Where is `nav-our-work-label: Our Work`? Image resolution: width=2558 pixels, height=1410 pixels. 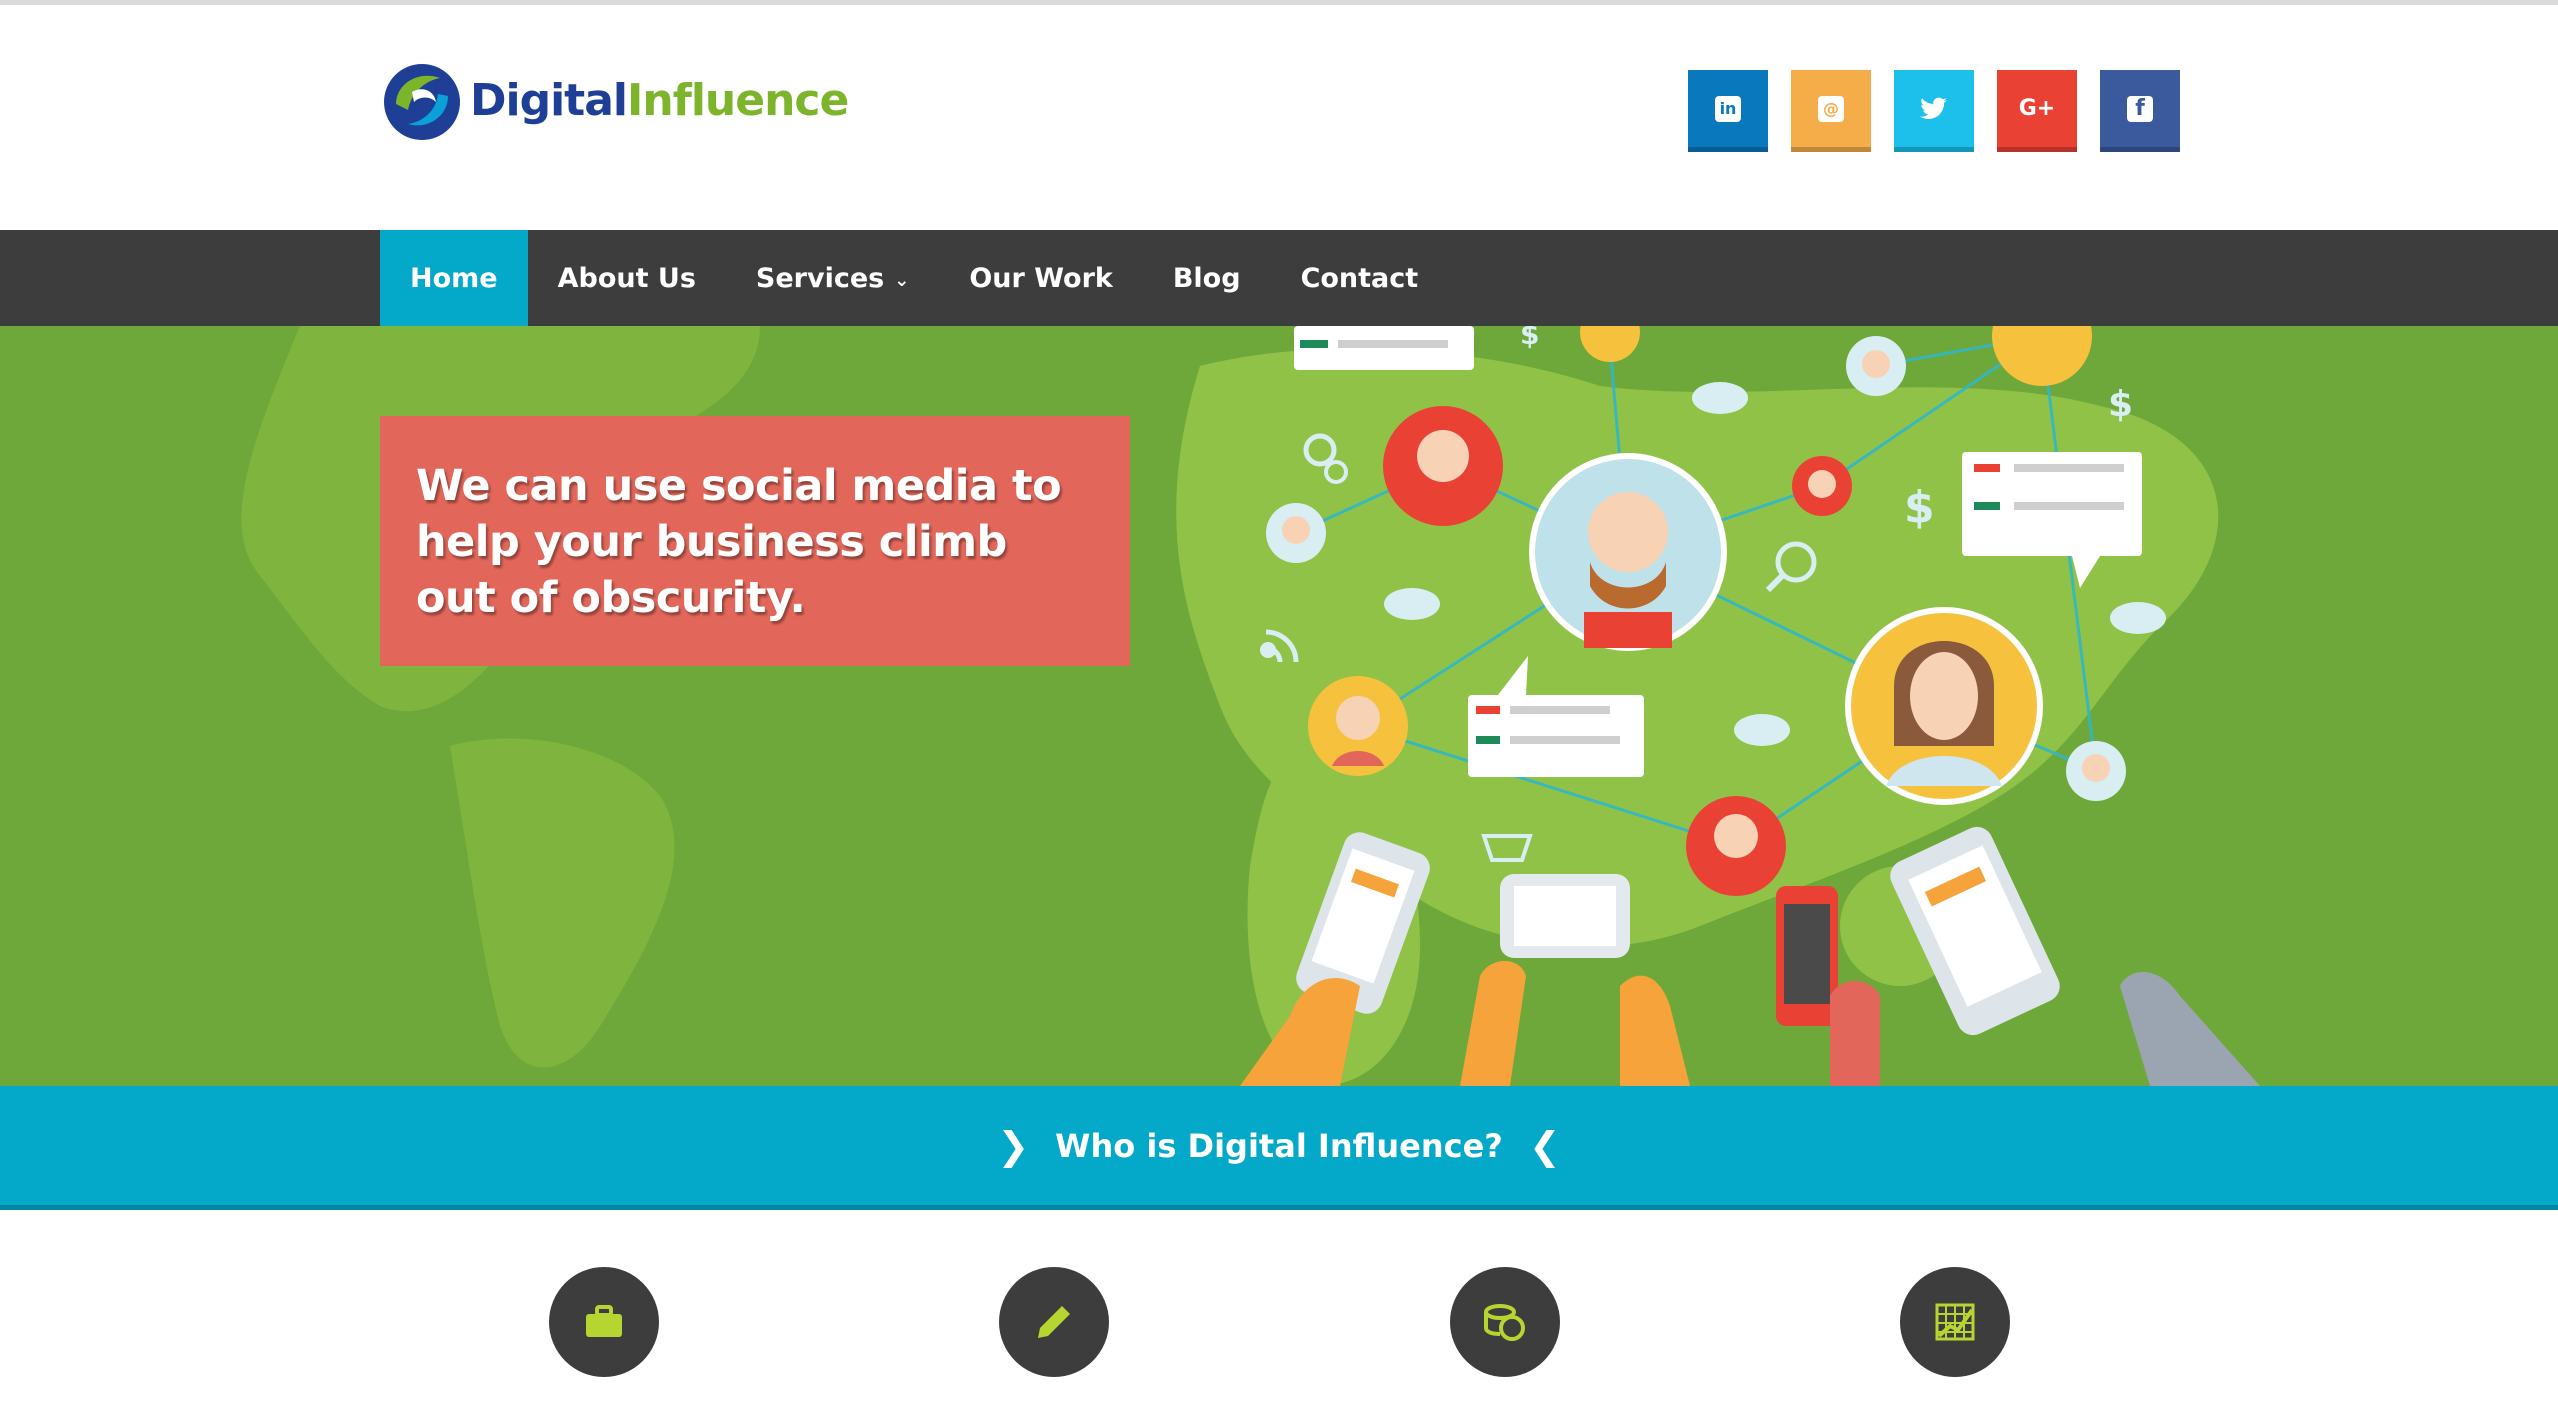 nav-our-work-label: Our Work is located at coordinates (1041, 278).